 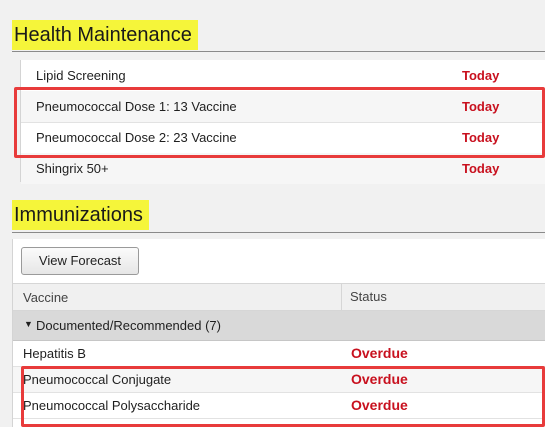 I want to click on caret-down-icon: ▼, so click(x=28, y=324).